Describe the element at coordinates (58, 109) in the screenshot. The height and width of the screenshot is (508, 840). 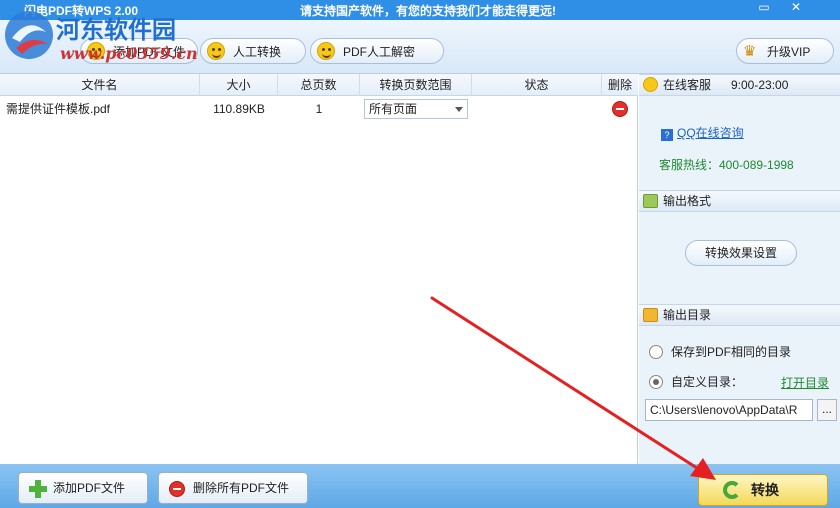
I see `row-file-name: 需提供证件模板.pdf` at that location.